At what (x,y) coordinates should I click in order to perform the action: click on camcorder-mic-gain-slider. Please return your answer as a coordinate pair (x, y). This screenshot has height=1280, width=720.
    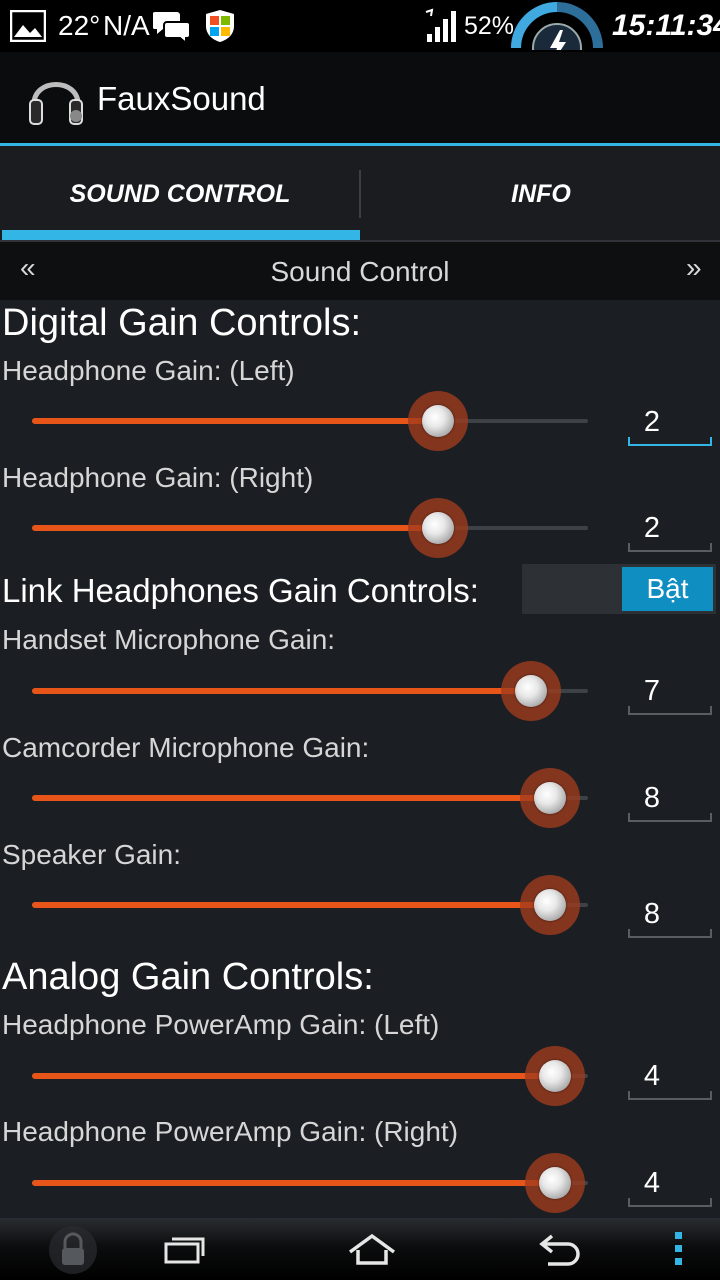
    Looking at the image, I should click on (310, 798).